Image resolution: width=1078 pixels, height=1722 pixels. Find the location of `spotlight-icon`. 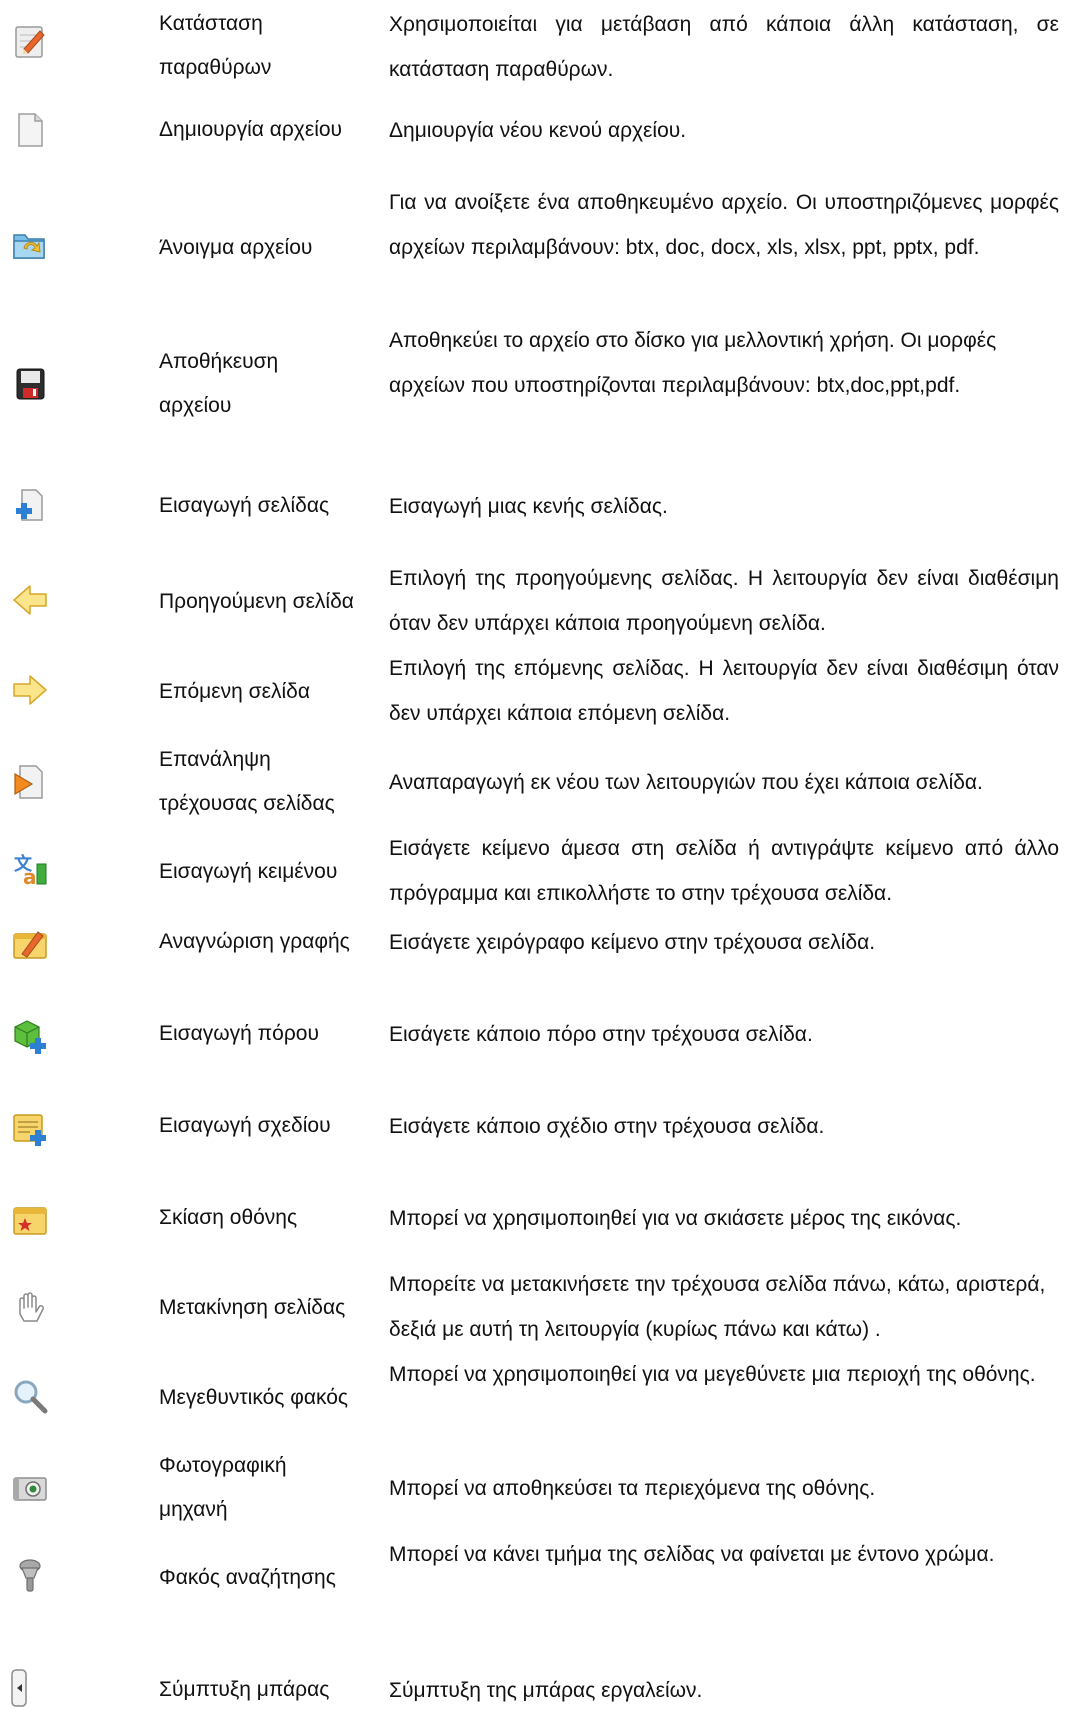

spotlight-icon is located at coordinates (30, 1576).